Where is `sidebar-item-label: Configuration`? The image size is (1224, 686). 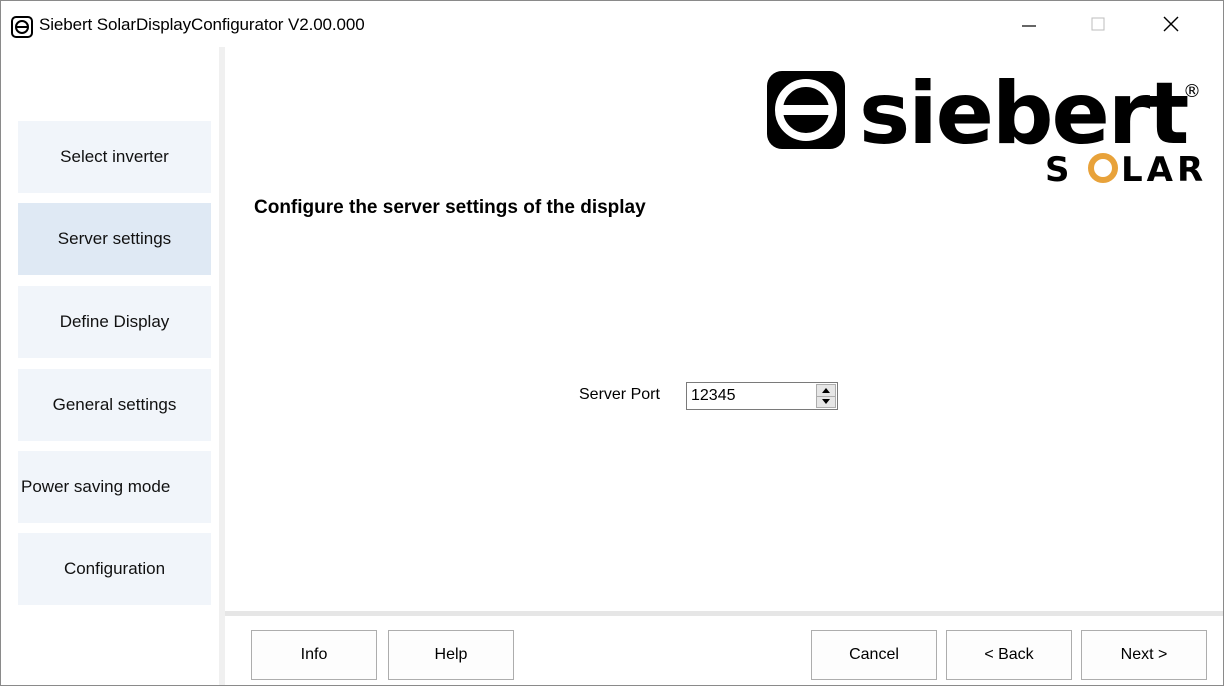 sidebar-item-label: Configuration is located at coordinates (114, 568).